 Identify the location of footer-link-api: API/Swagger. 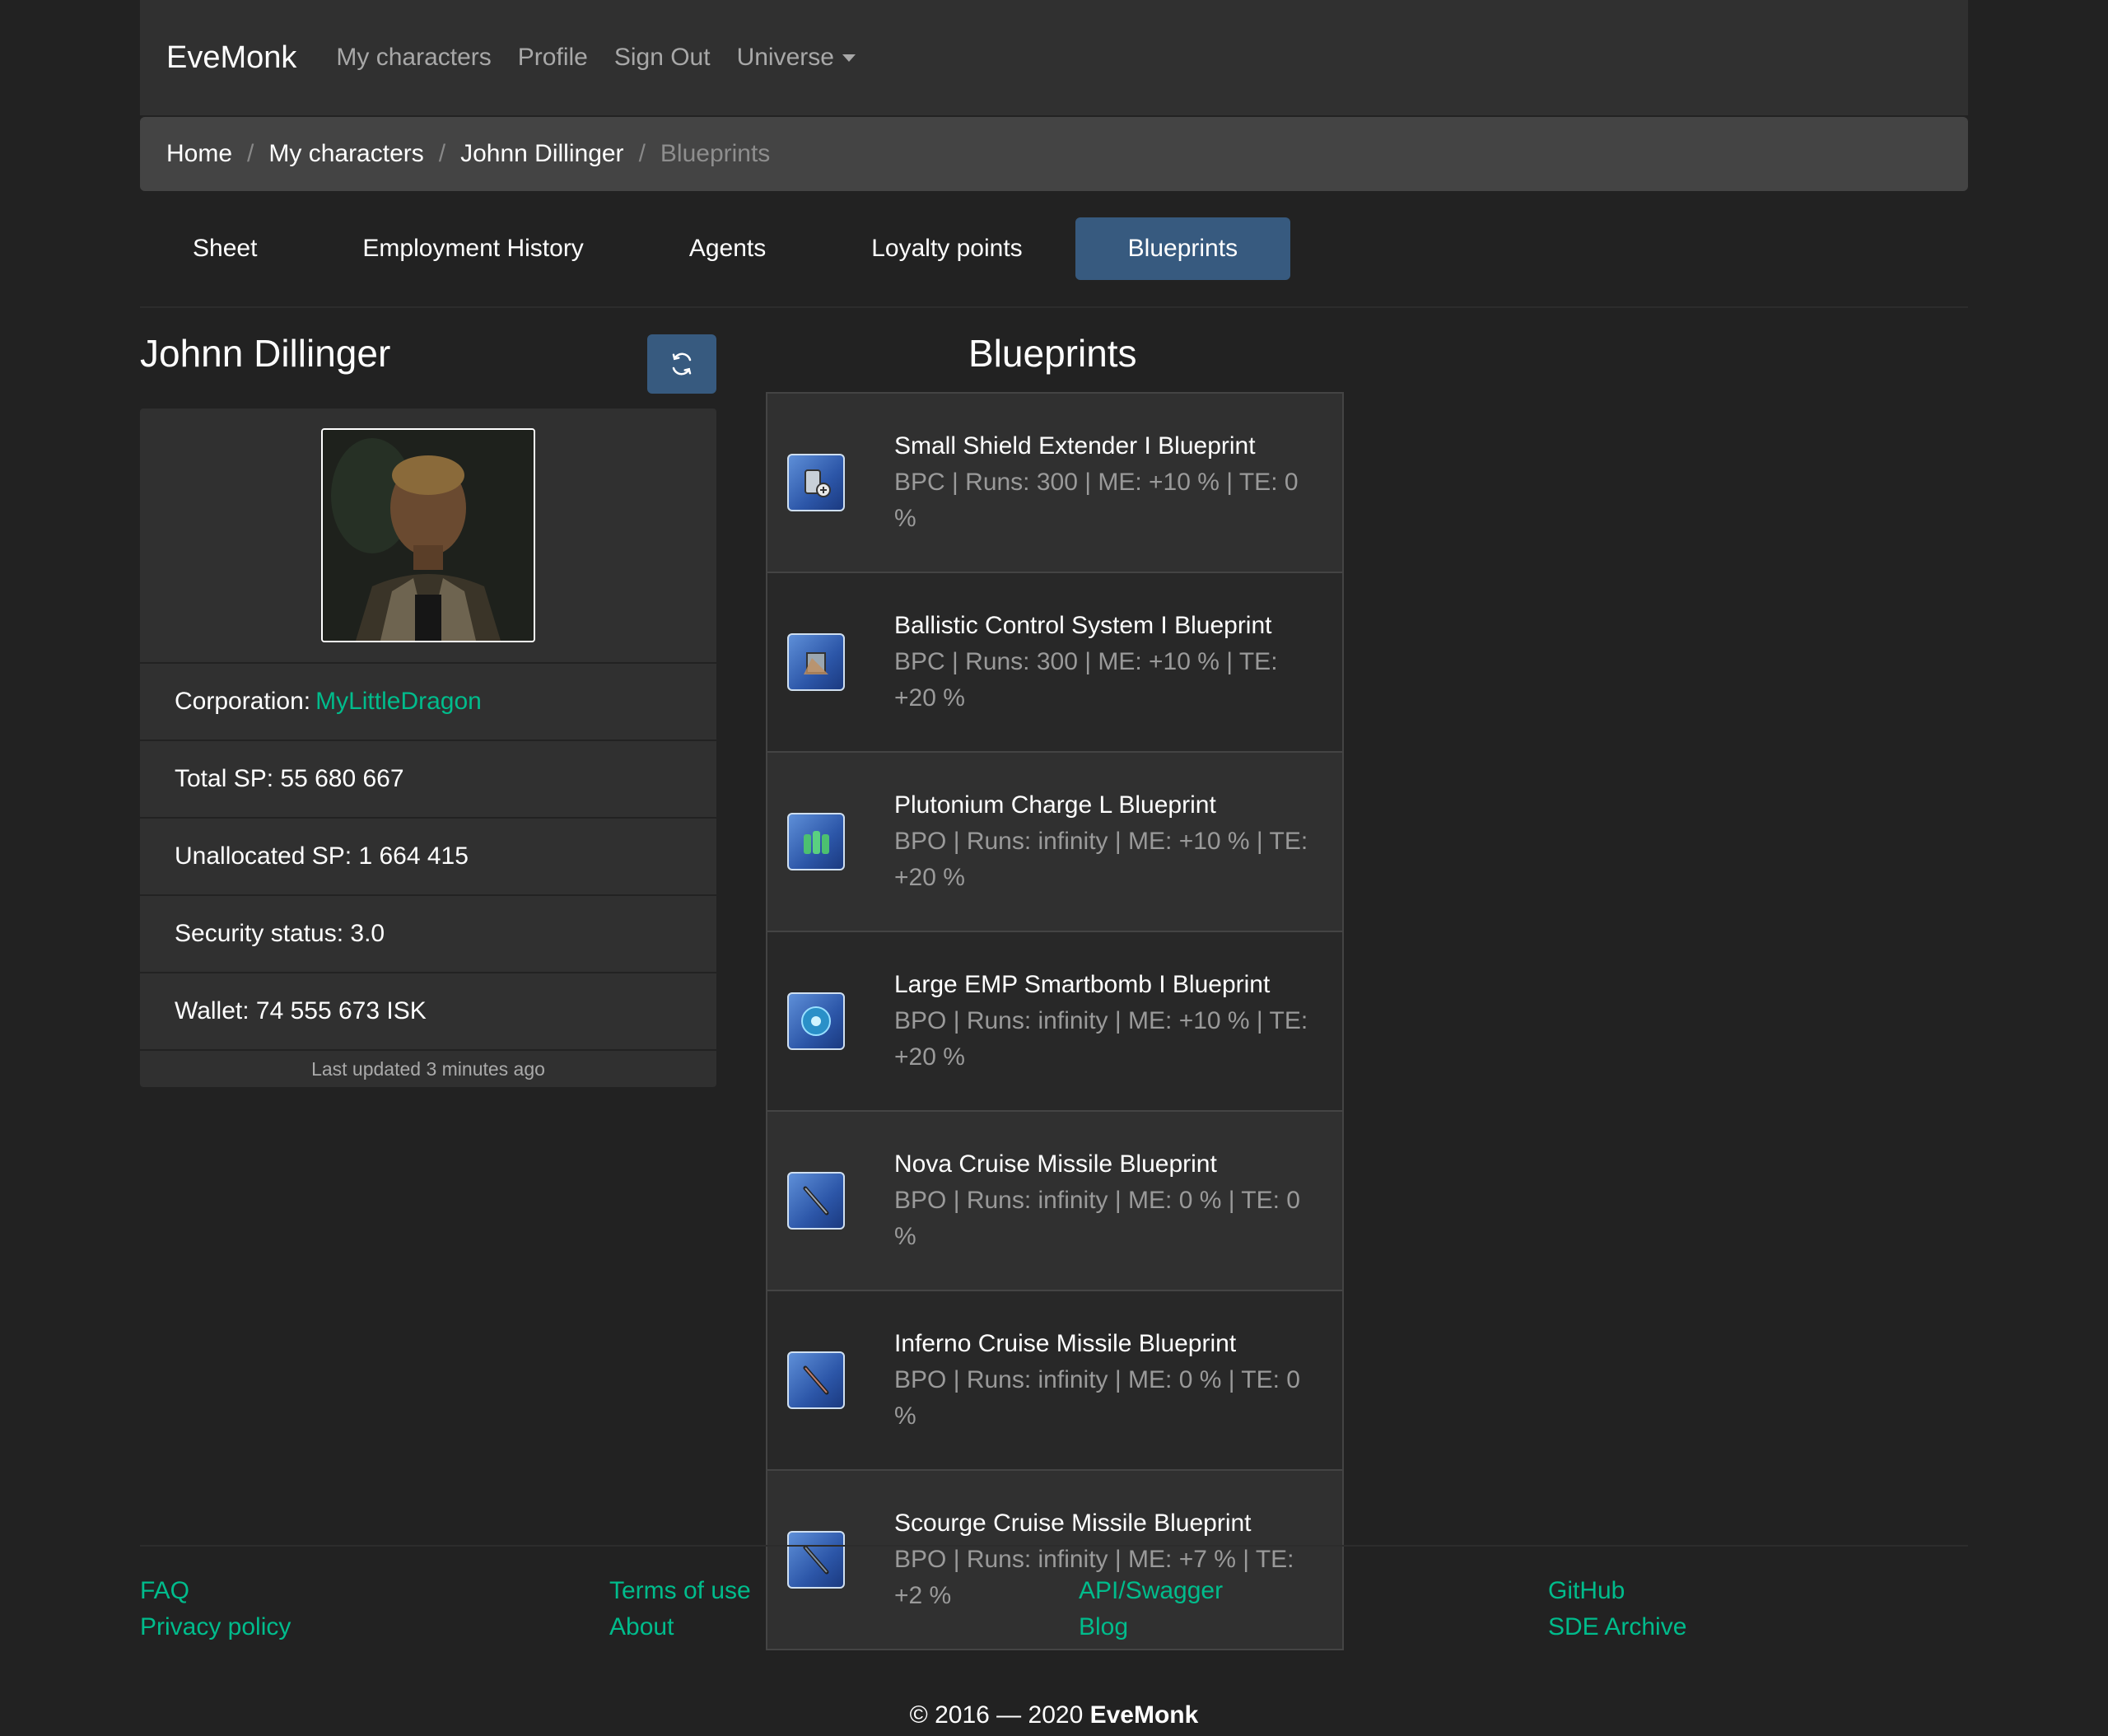
(1151, 1591).